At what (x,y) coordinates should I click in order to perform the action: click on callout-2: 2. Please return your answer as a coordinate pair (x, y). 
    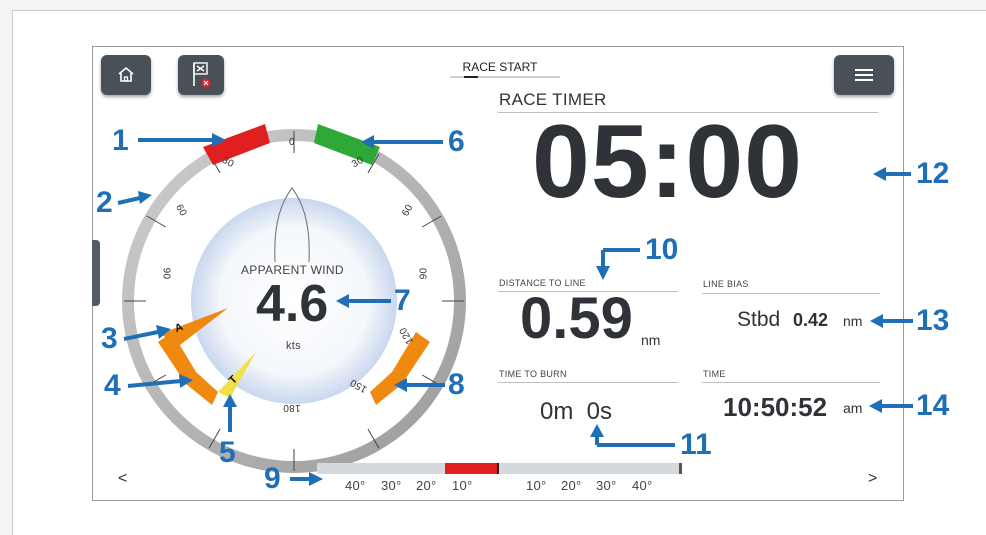
    Looking at the image, I should click on (104, 202).